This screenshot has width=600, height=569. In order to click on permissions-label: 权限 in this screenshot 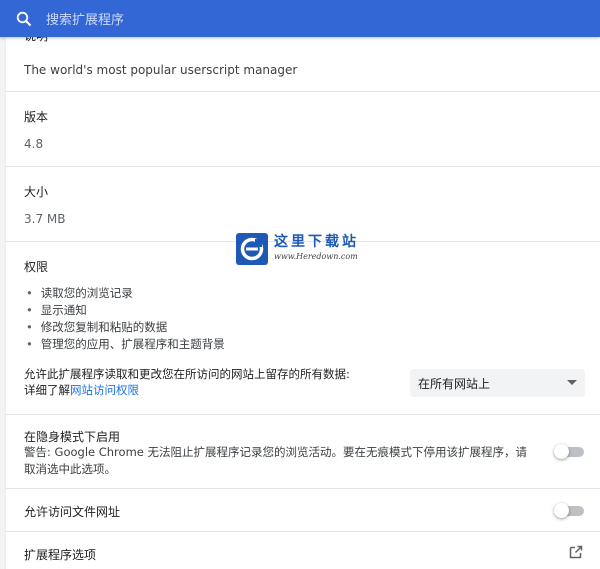, I will do `click(36, 267)`.